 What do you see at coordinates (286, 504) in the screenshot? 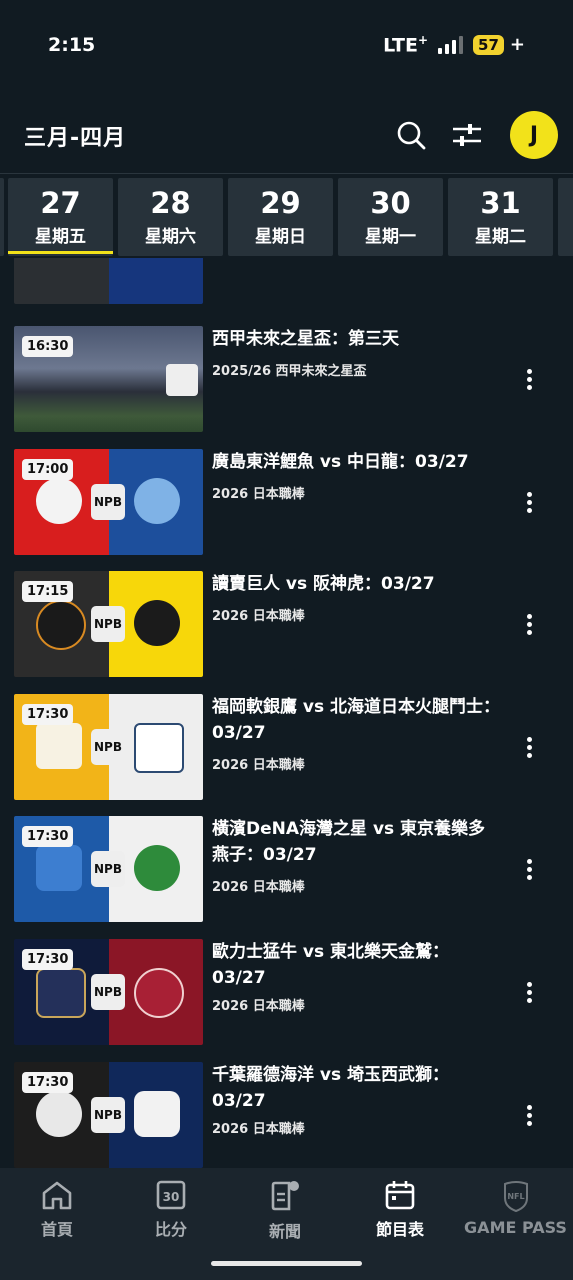
I see `list-item: 17:00 NPB 廣島東洋鯉魚 vs 中日龍：03/27 2026 日本職棒` at bounding box center [286, 504].